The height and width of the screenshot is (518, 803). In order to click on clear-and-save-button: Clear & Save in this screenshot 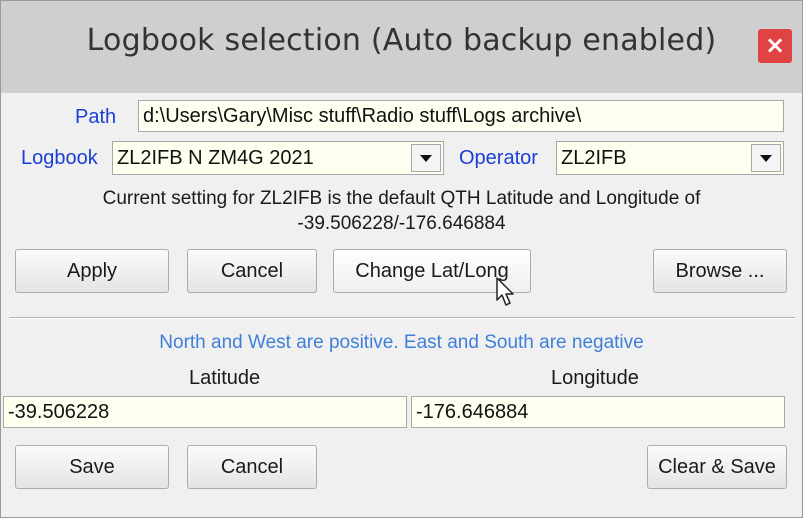, I will do `click(717, 467)`.